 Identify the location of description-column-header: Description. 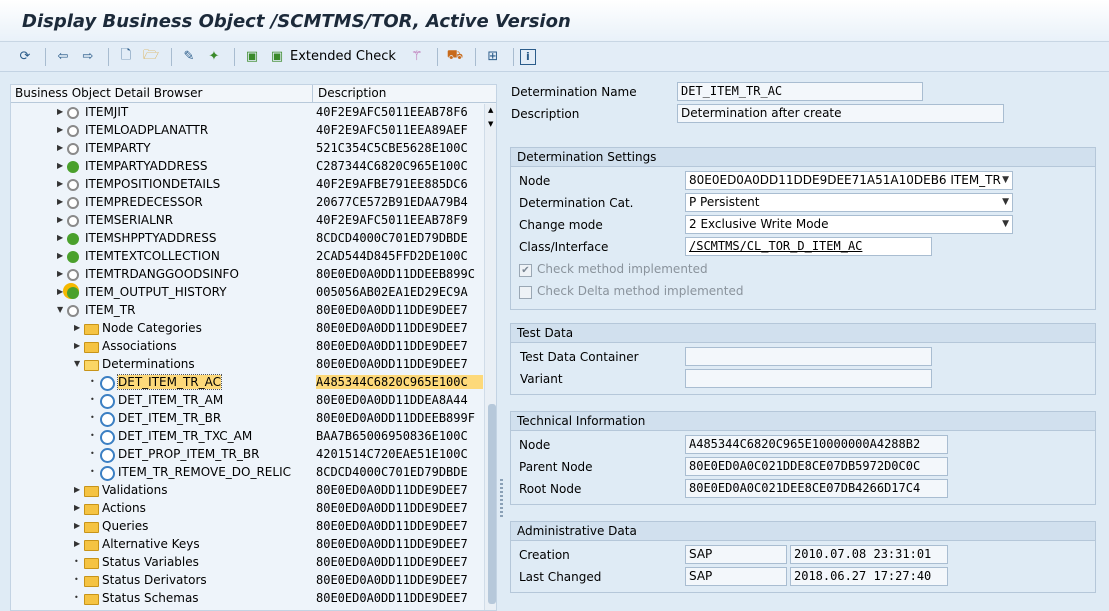
(352, 93).